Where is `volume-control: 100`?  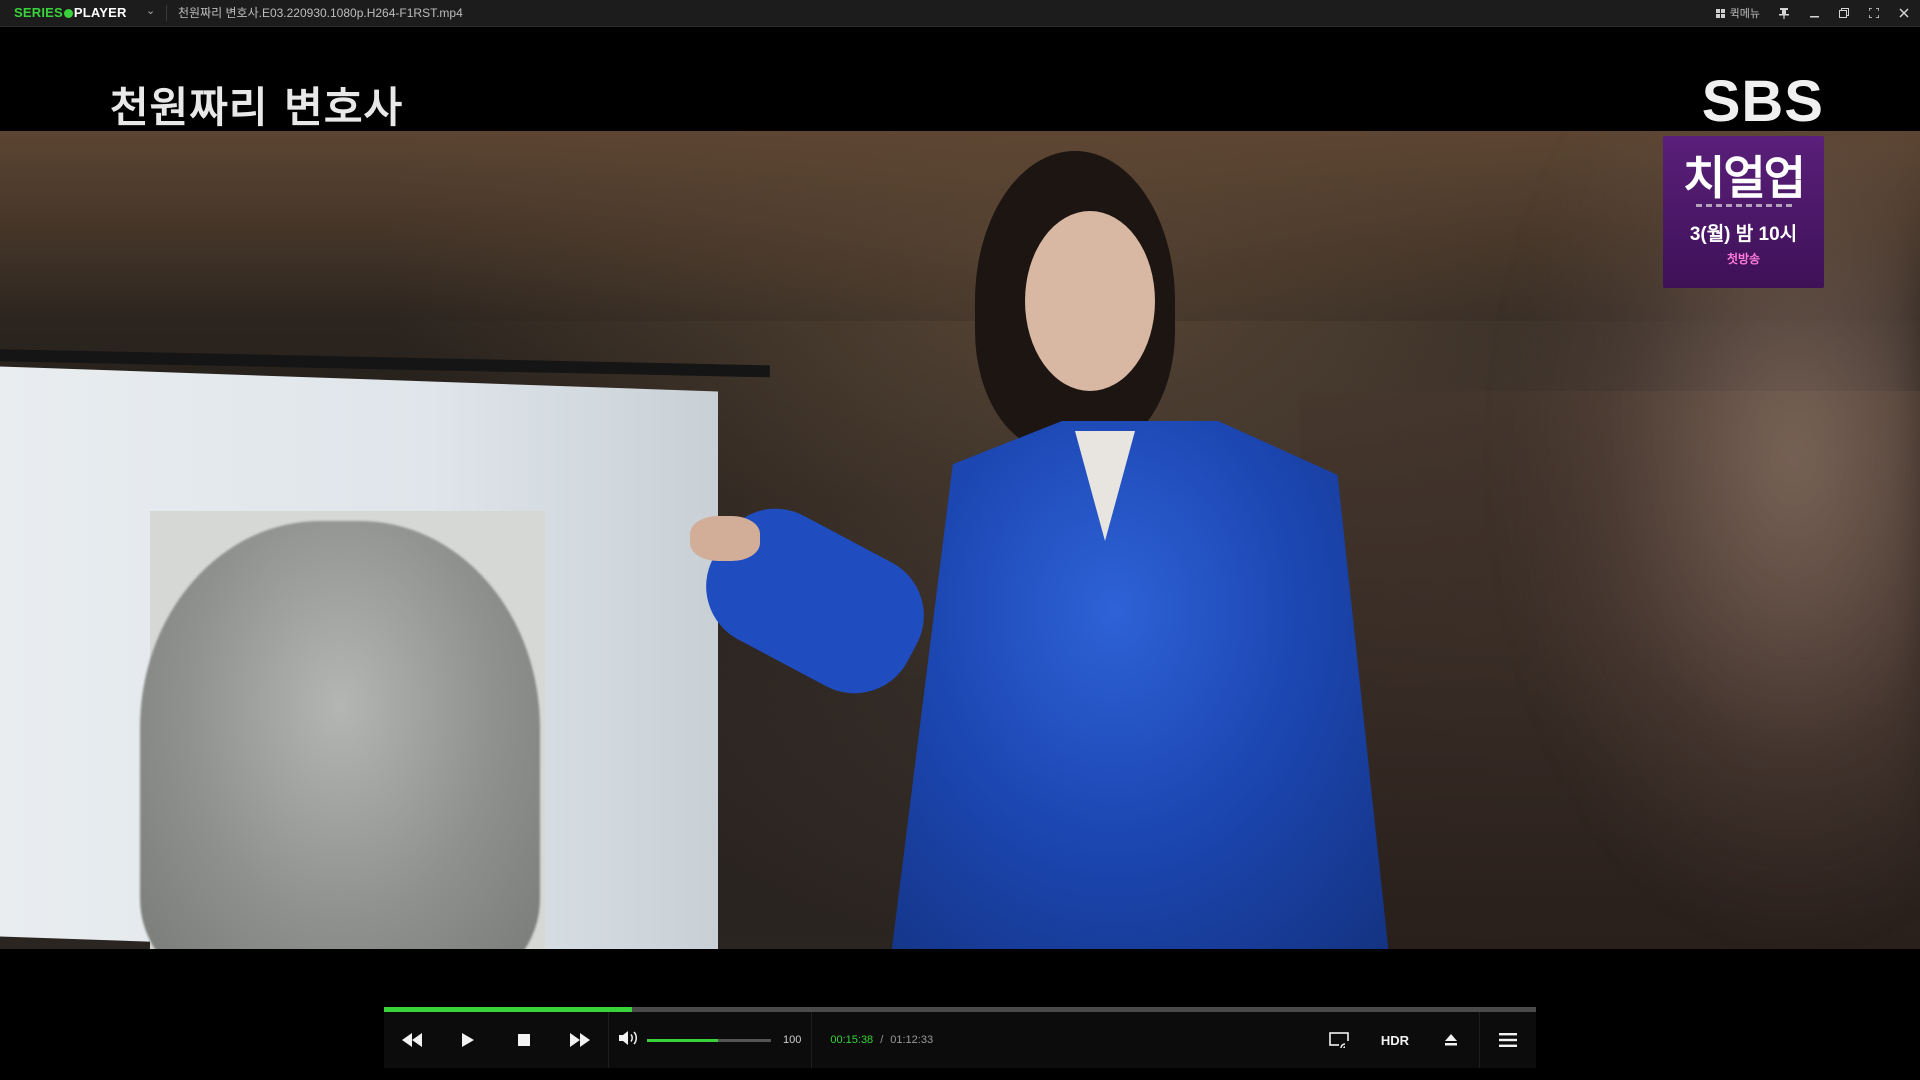
volume-control: 100 is located at coordinates (710, 1040).